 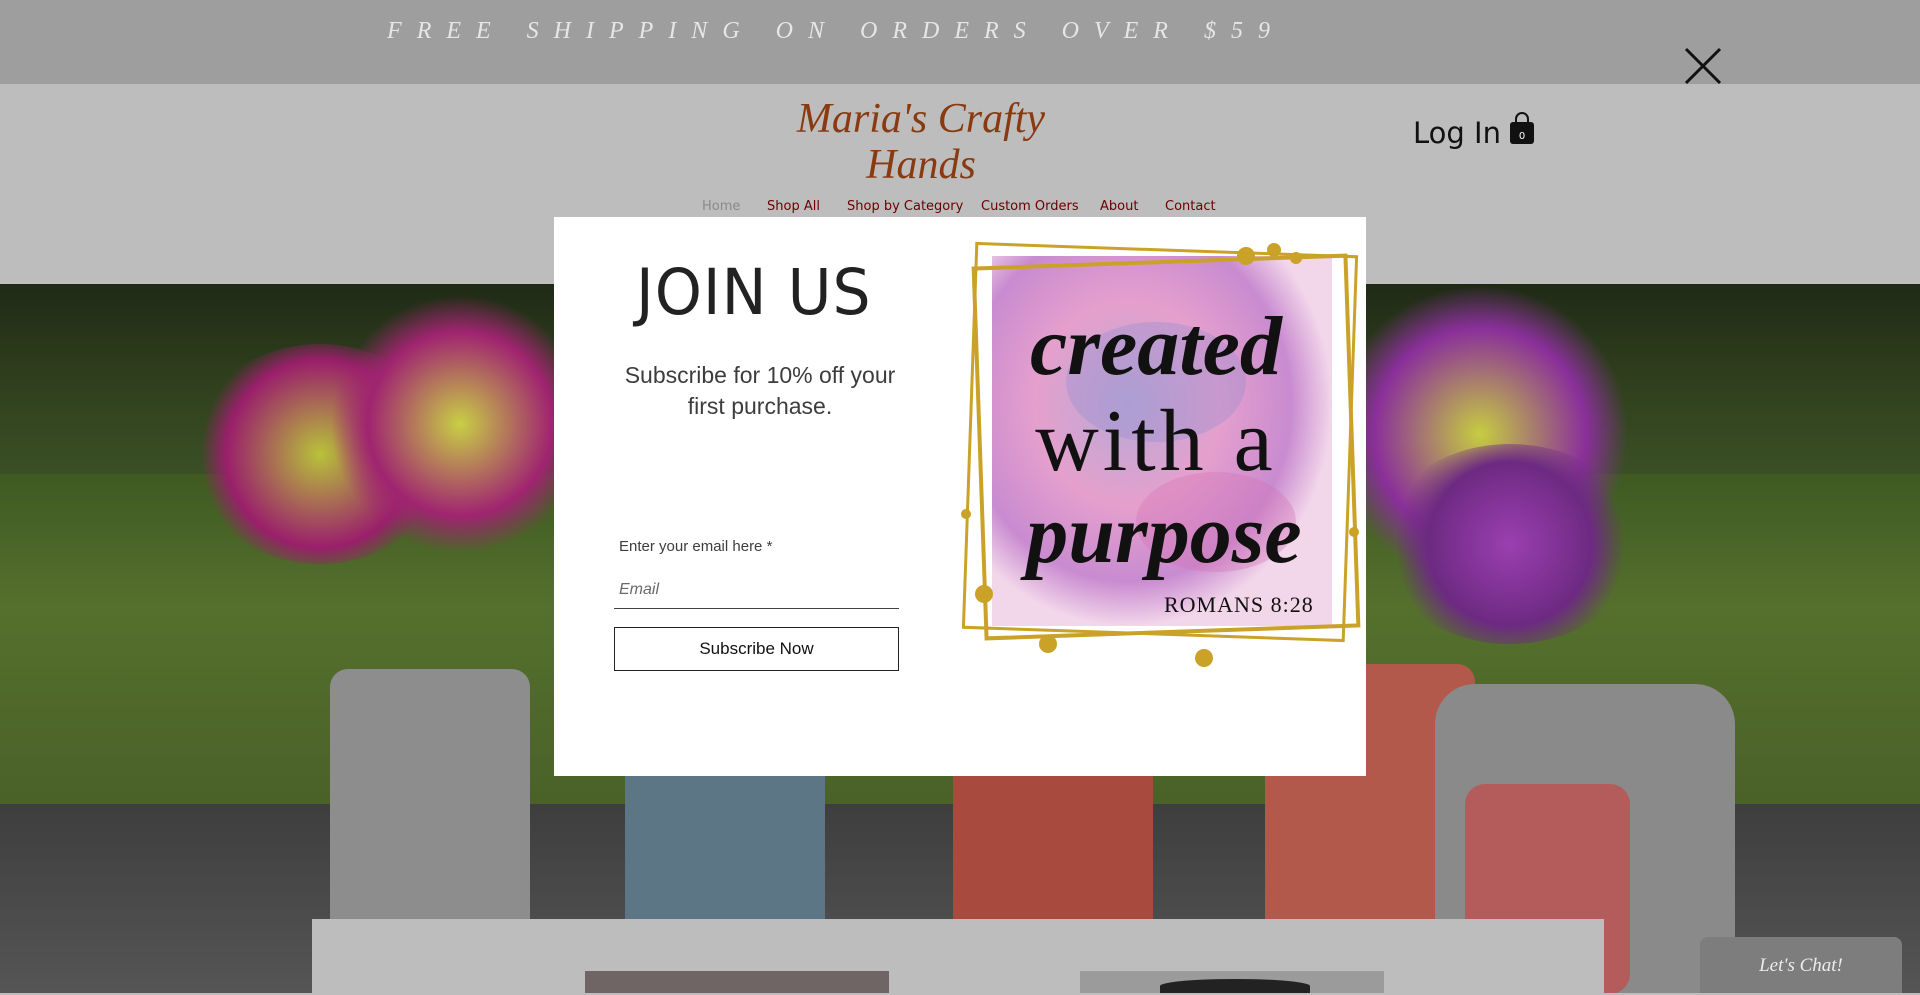 I want to click on subscribe-button: Subscribe Now, so click(x=756, y=649).